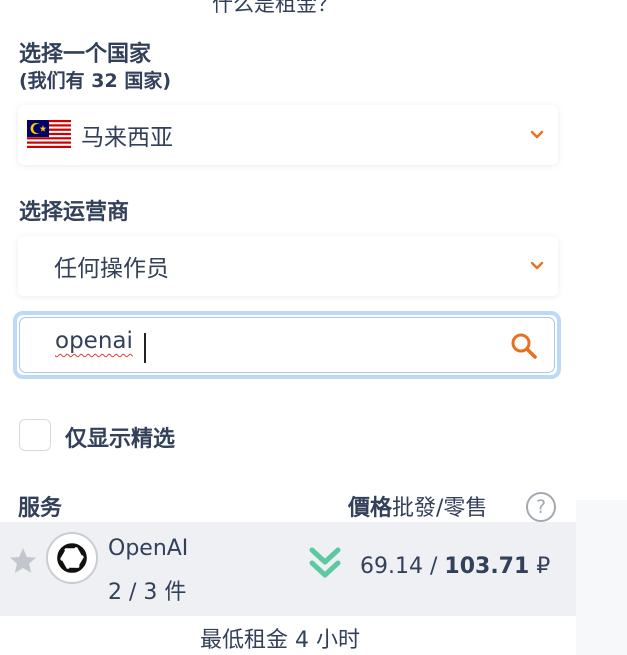 The image size is (627, 655). I want to click on country-select: 马来西亚, so click(288, 135).